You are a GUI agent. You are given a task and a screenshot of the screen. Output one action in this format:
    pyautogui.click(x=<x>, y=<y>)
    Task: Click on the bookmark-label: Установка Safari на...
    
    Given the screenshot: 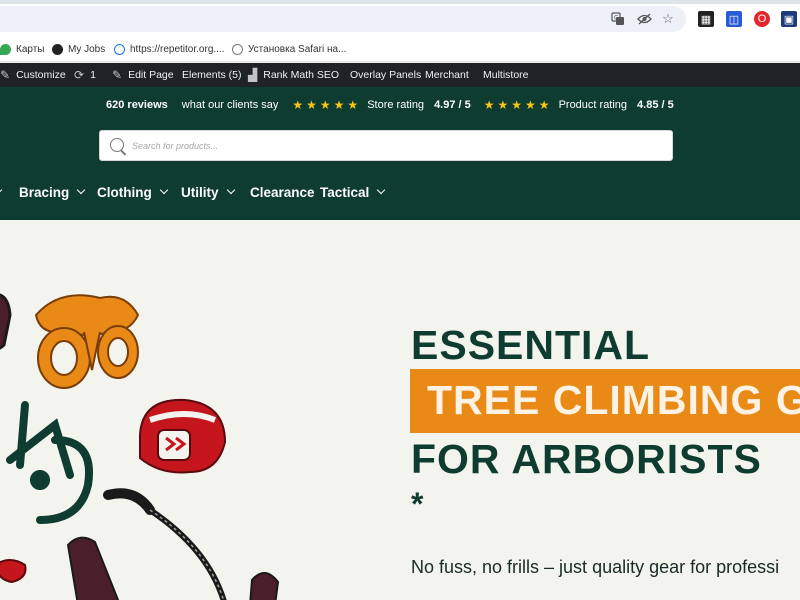 What is the action you would take?
    pyautogui.click(x=297, y=49)
    